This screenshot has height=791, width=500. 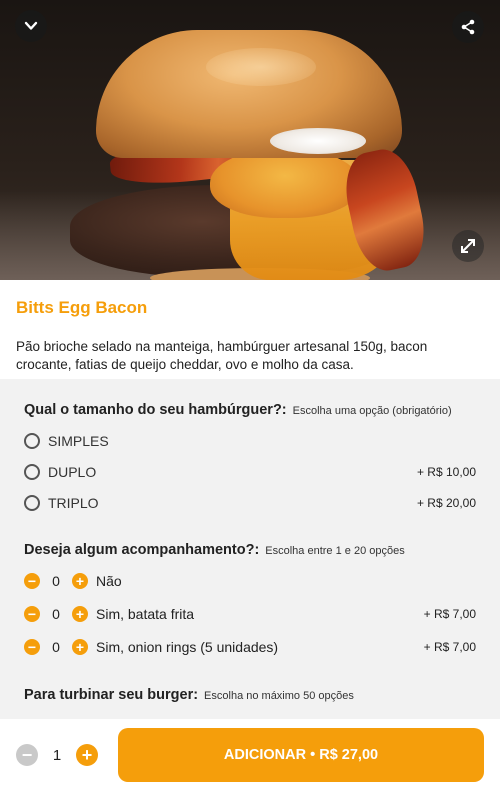 I want to click on share-button, so click(x=468, y=27).